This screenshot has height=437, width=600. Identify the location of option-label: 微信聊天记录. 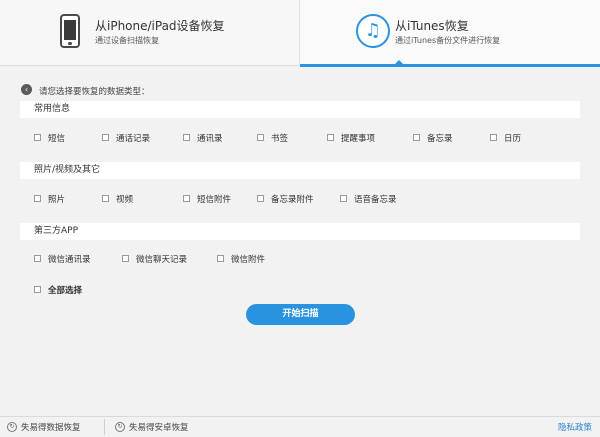
(162, 259).